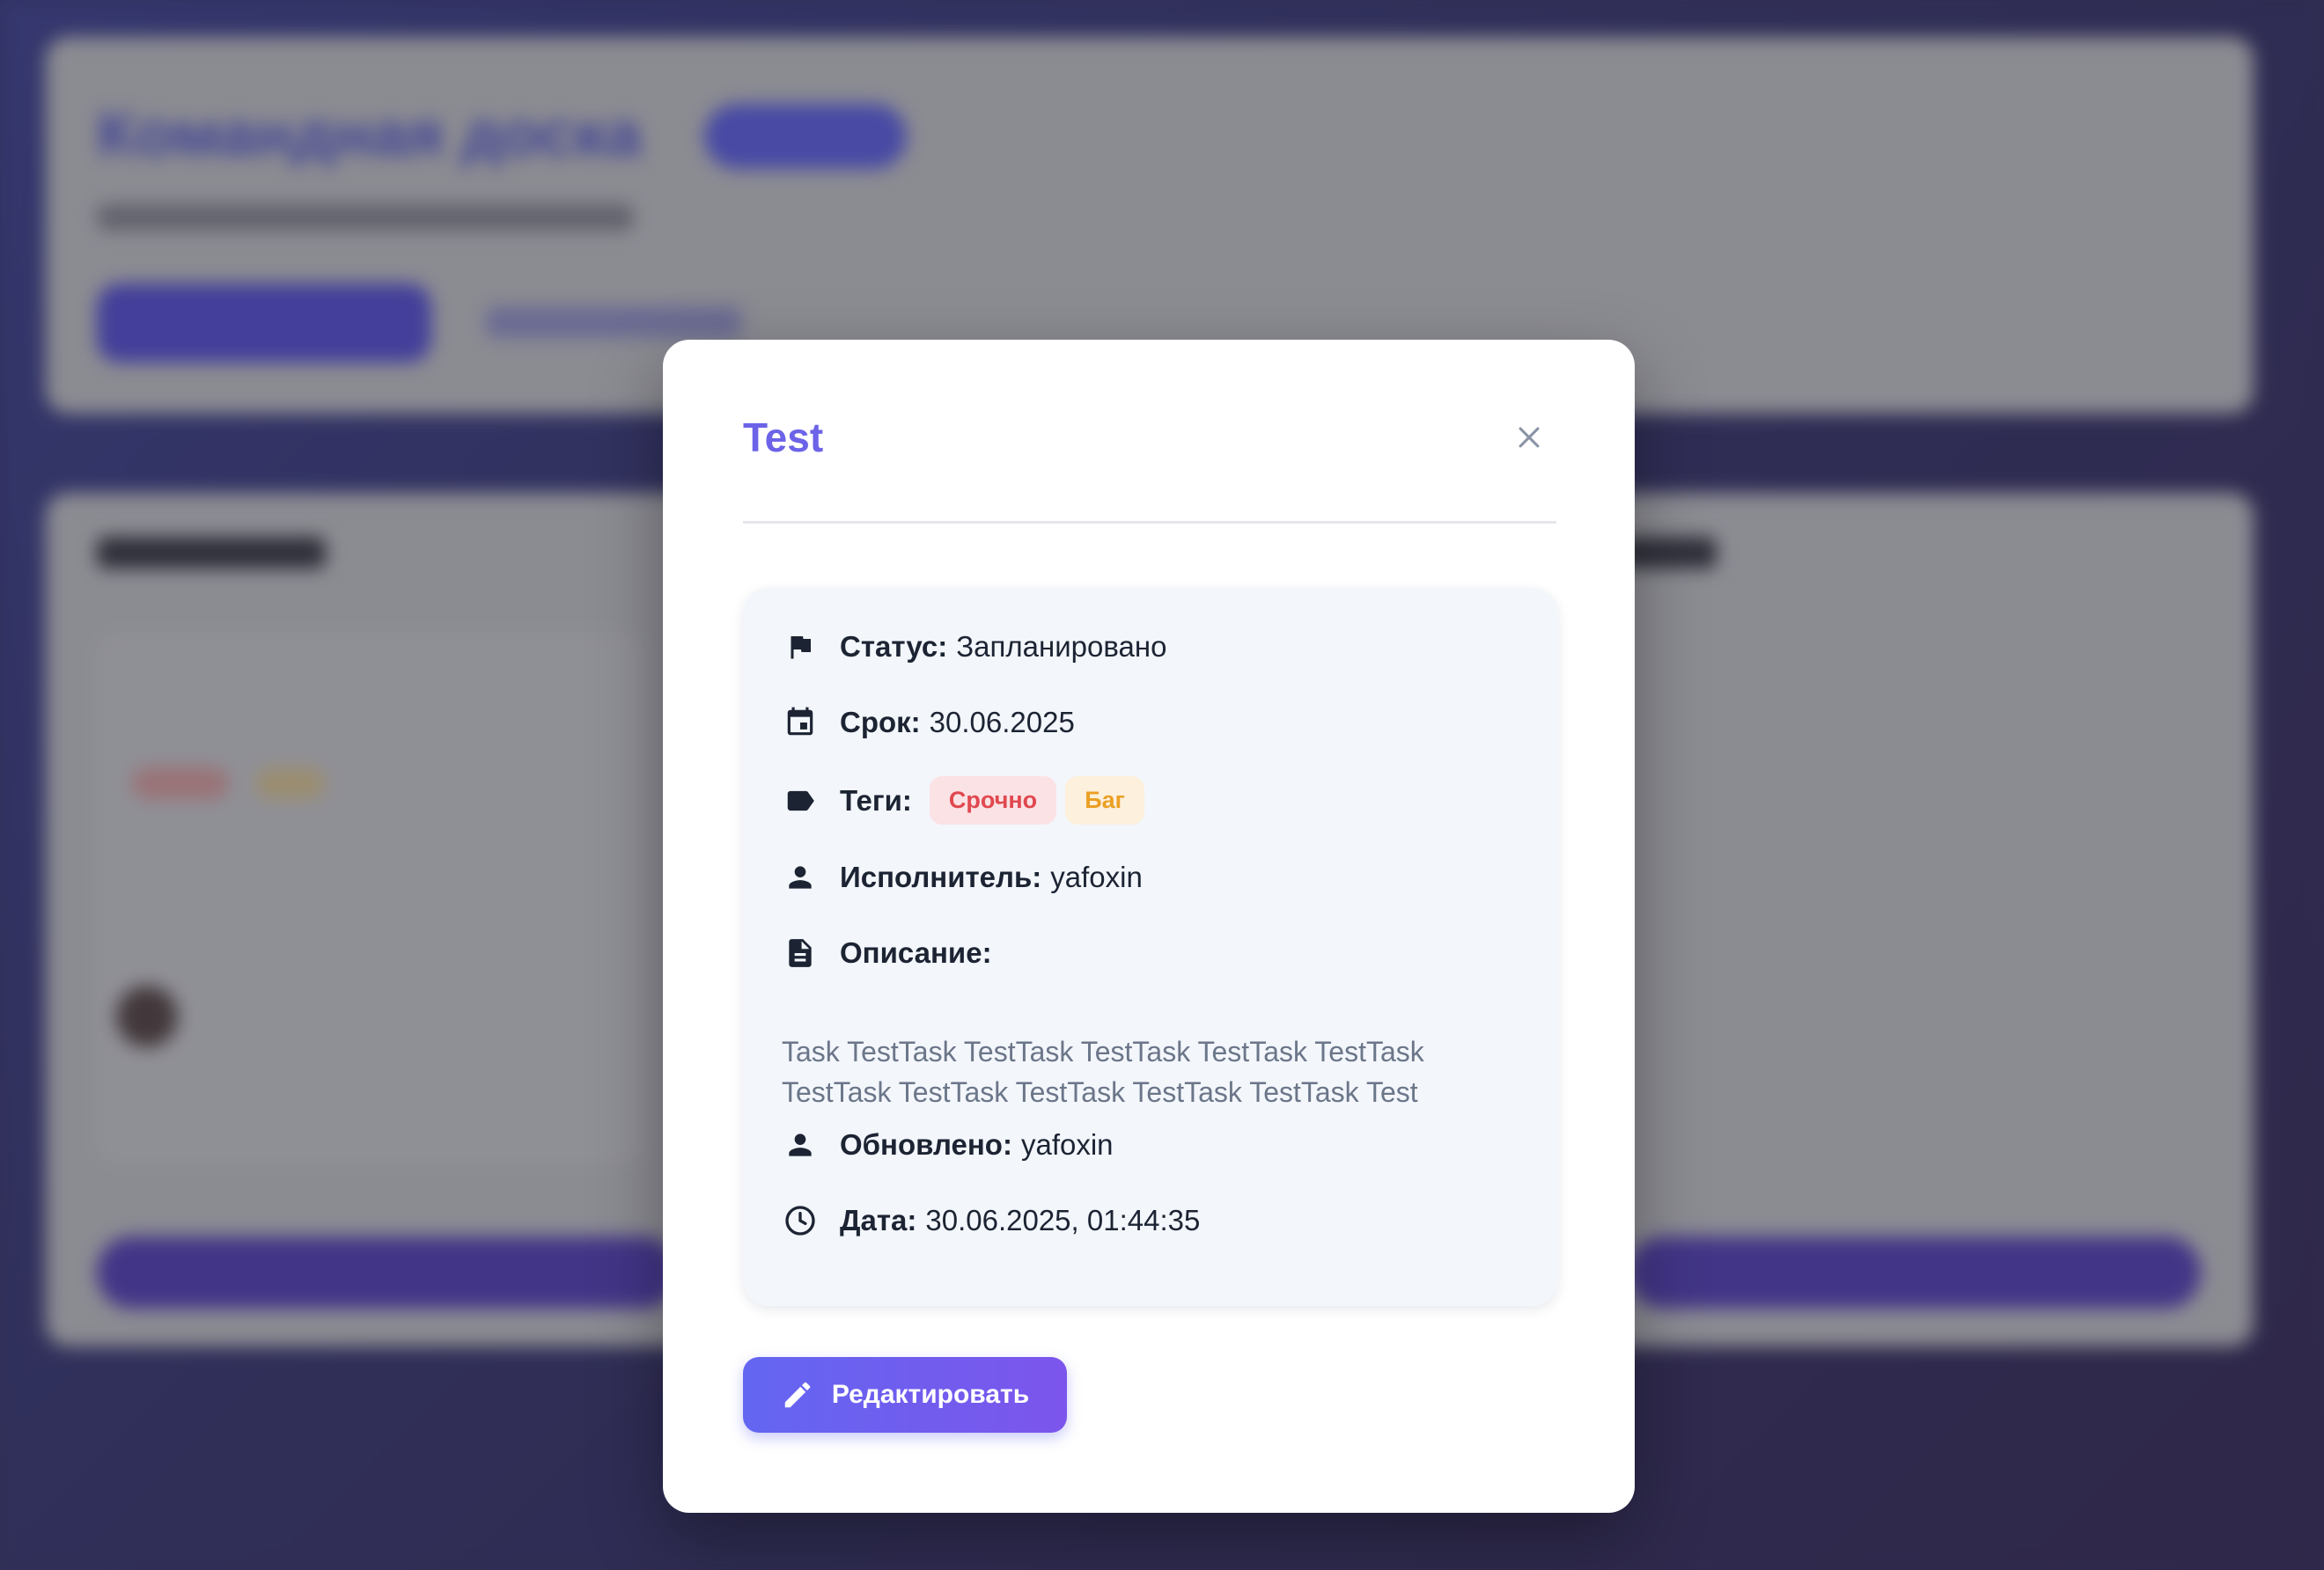 The height and width of the screenshot is (1570, 2324). What do you see at coordinates (1067, 1144) in the screenshot?
I see `updated-value: yafoxin` at bounding box center [1067, 1144].